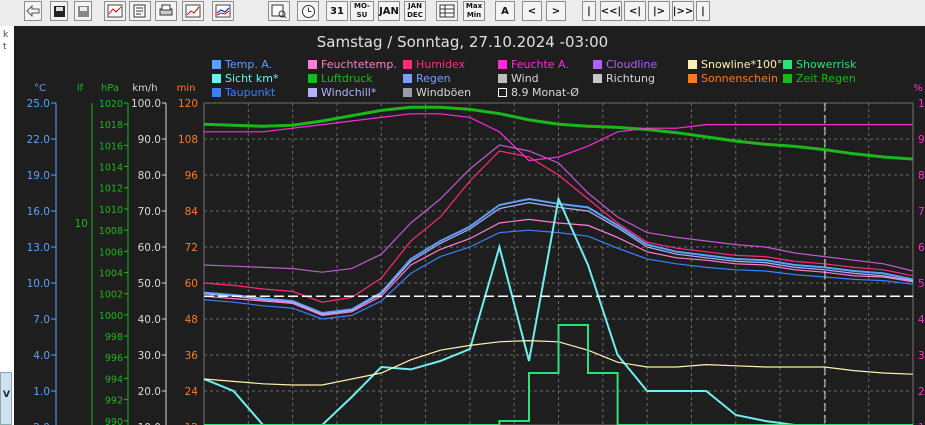  I want to click on axis-tick-label: 1014, so click(111, 168).